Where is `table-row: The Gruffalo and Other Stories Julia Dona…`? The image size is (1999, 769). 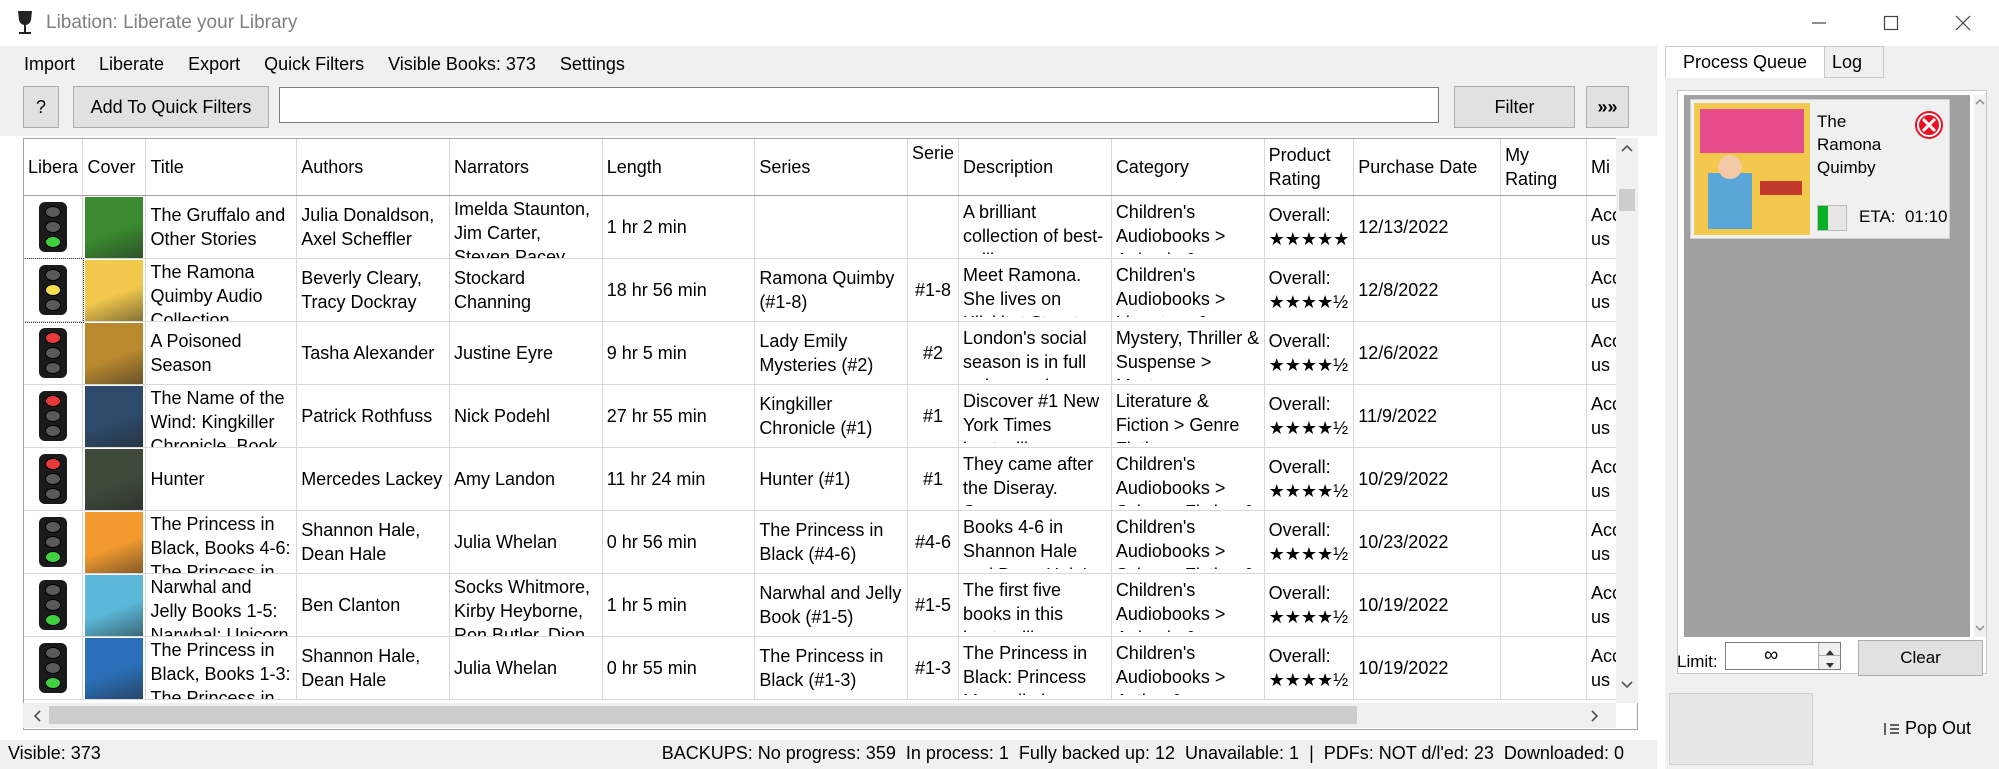
table-row: The Gruffalo and Other Stories Julia Dona… is located at coordinates (830, 227).